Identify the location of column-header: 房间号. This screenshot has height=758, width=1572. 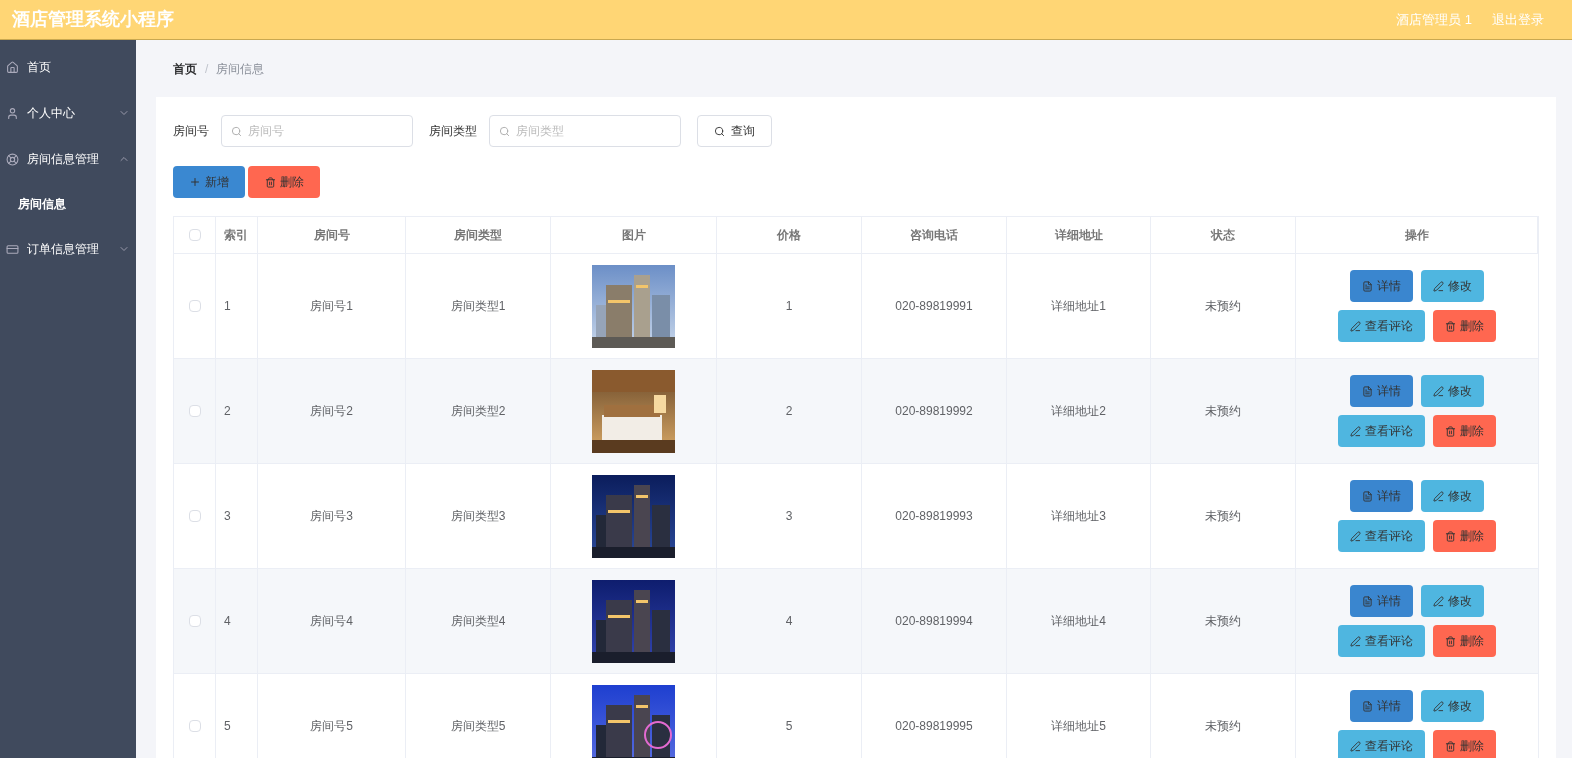
(331, 235).